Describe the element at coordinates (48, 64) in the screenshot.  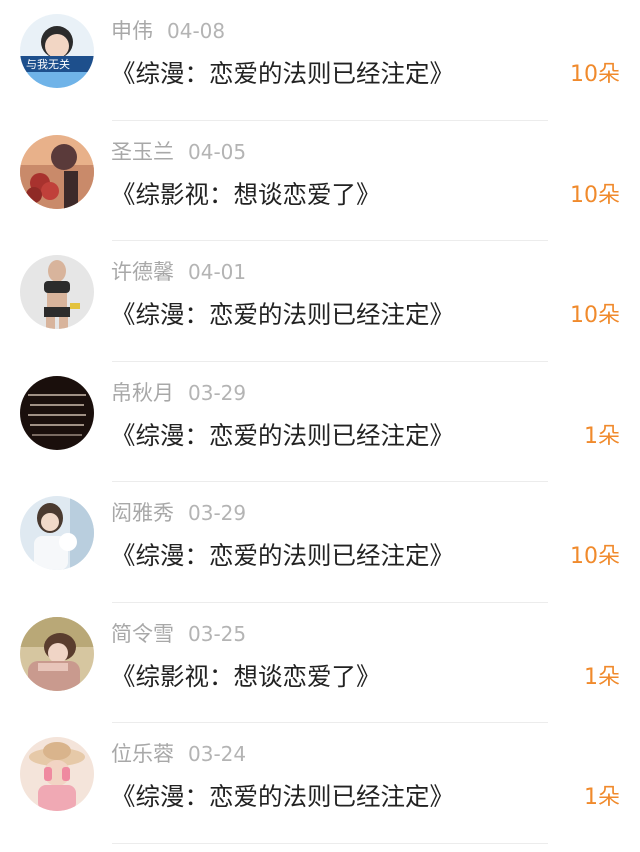
I see `svg-text: 与我无关` at that location.